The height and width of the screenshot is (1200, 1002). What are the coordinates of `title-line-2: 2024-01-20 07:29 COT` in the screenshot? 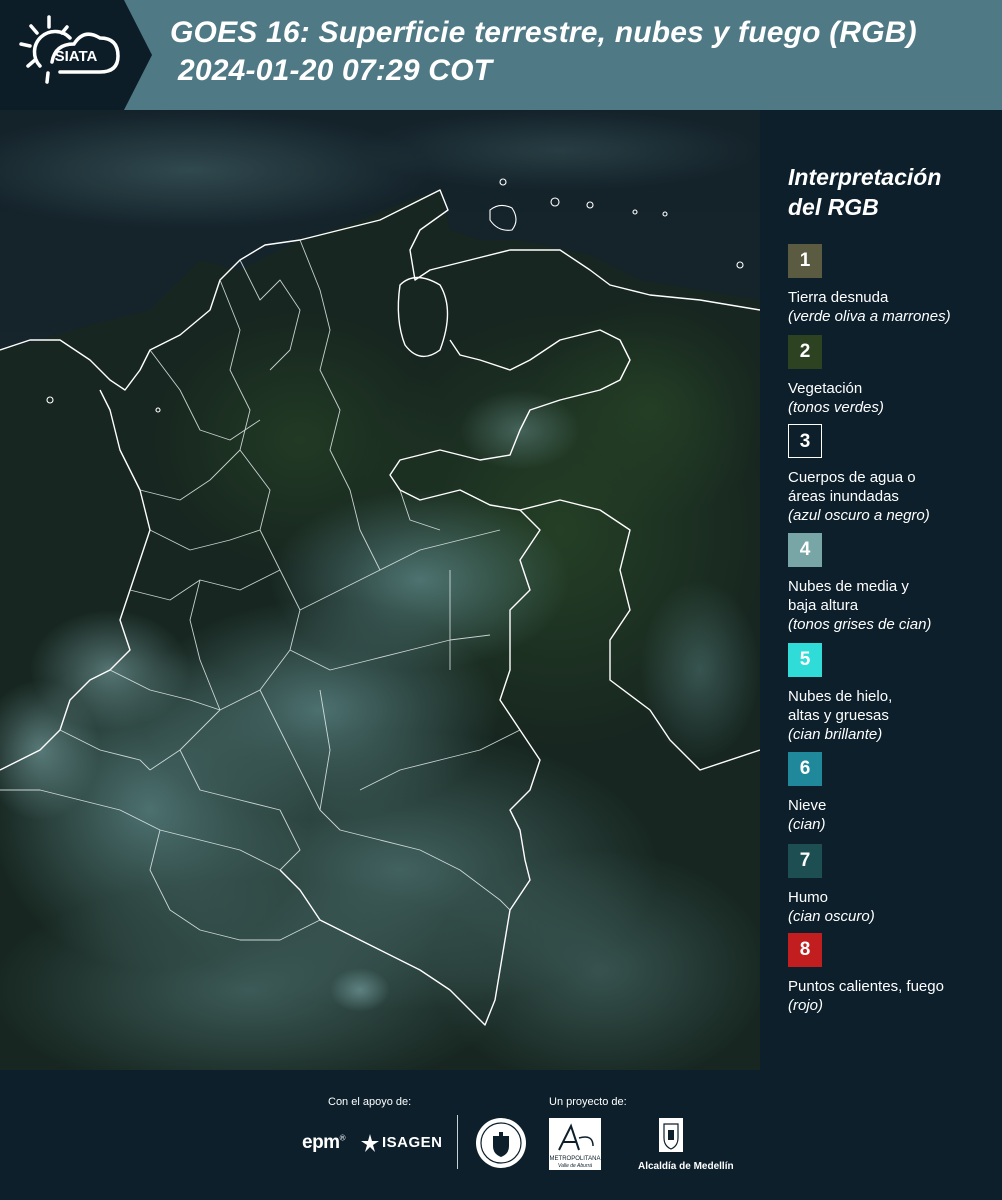 It's located at (335, 70).